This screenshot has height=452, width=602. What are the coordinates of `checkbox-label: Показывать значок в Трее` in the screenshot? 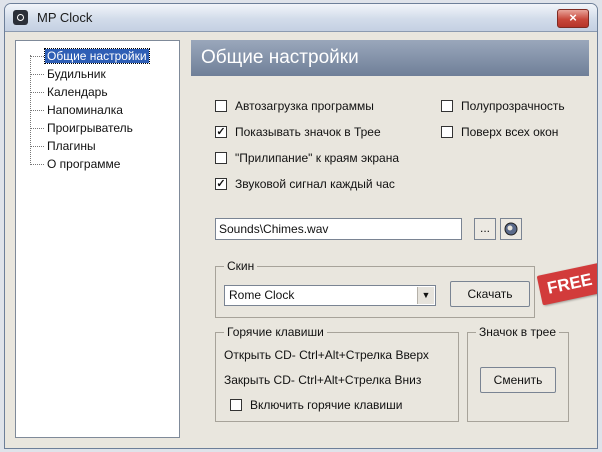 It's located at (308, 132).